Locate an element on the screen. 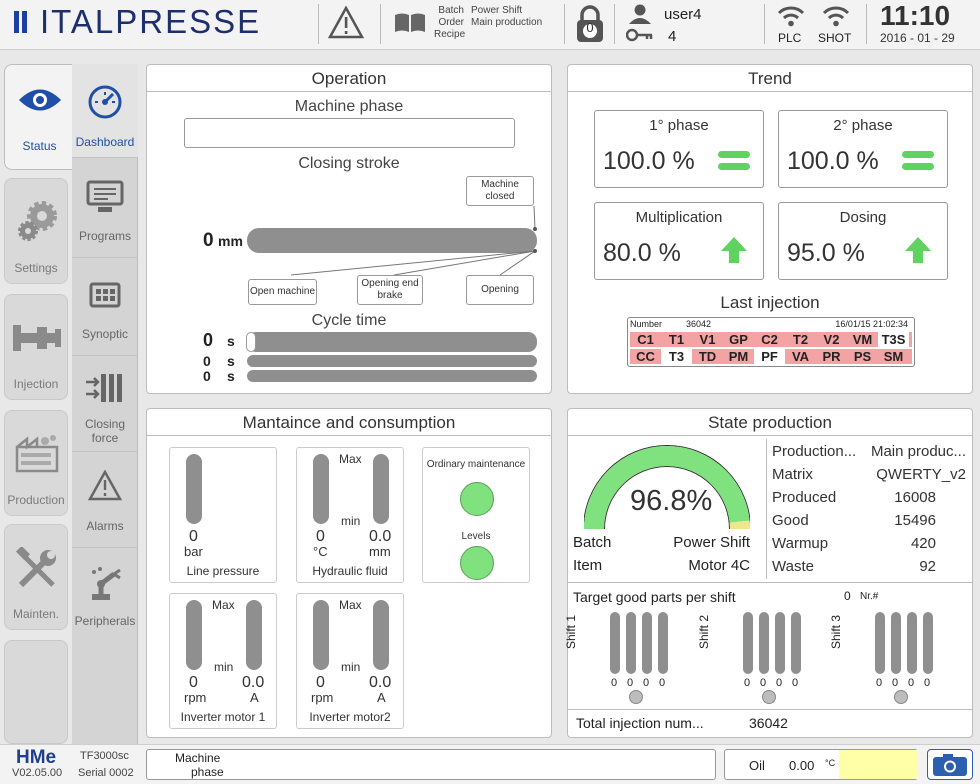  nav-settings-label: Settings is located at coordinates (36, 268).